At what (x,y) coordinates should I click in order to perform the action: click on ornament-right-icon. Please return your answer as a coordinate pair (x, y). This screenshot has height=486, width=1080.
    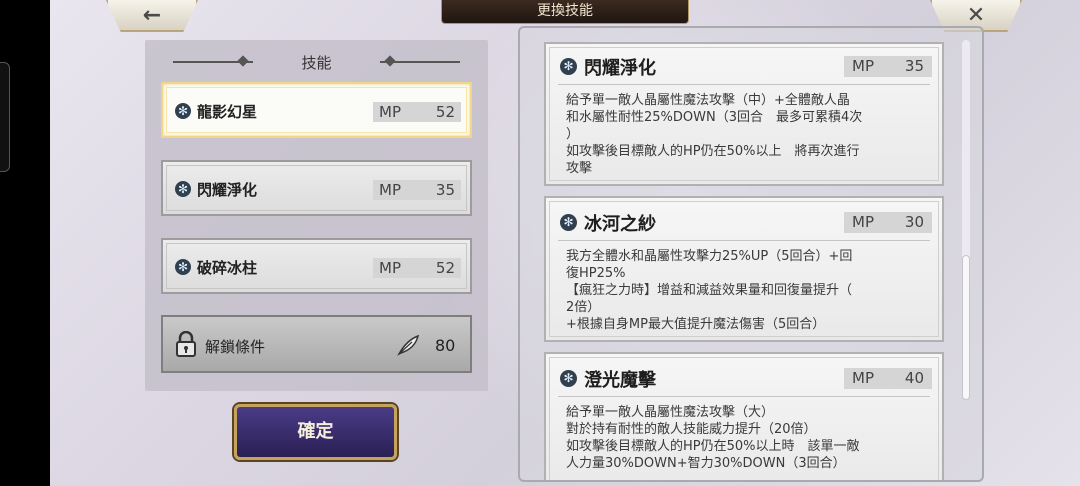
    Looking at the image, I should click on (420, 62).